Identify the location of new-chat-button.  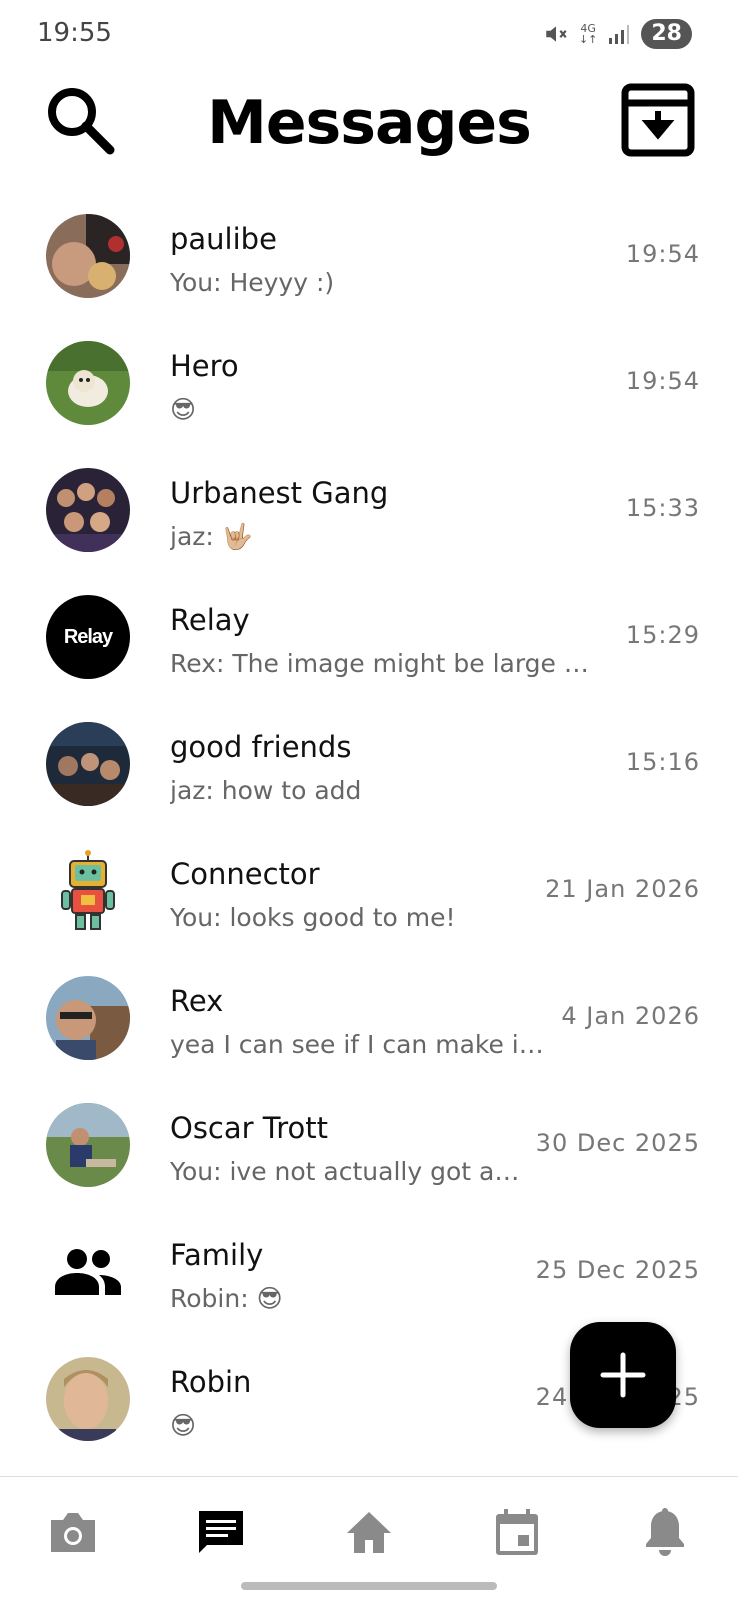
(623, 1375).